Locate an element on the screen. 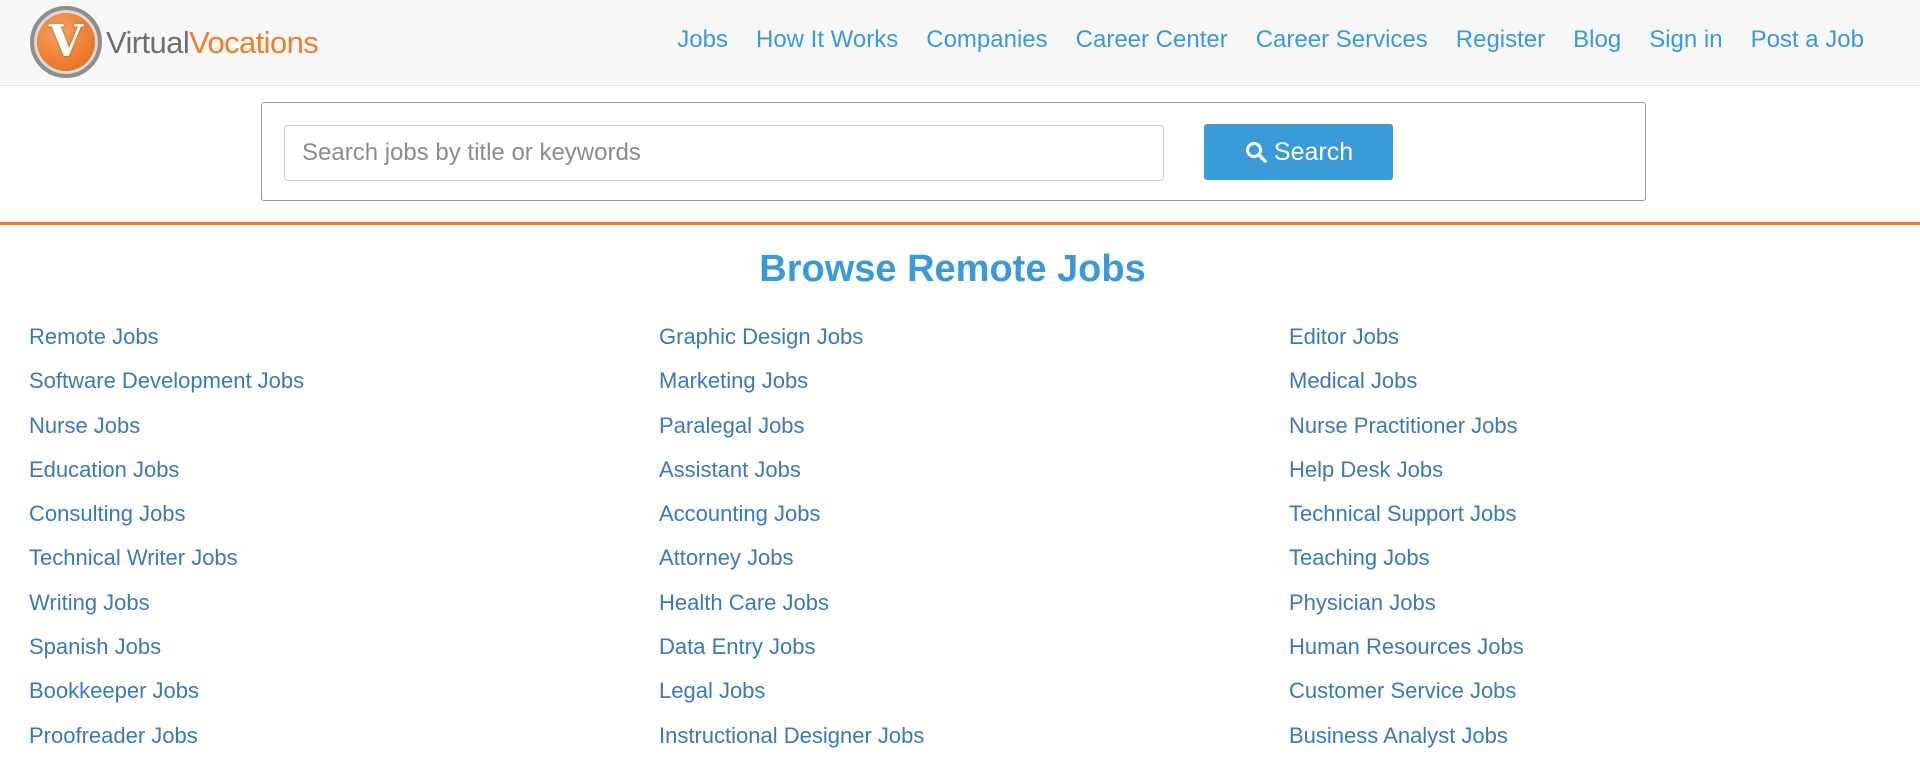 Image resolution: width=1920 pixels, height=779 pixels. nav-blog: Blog is located at coordinates (1597, 40).